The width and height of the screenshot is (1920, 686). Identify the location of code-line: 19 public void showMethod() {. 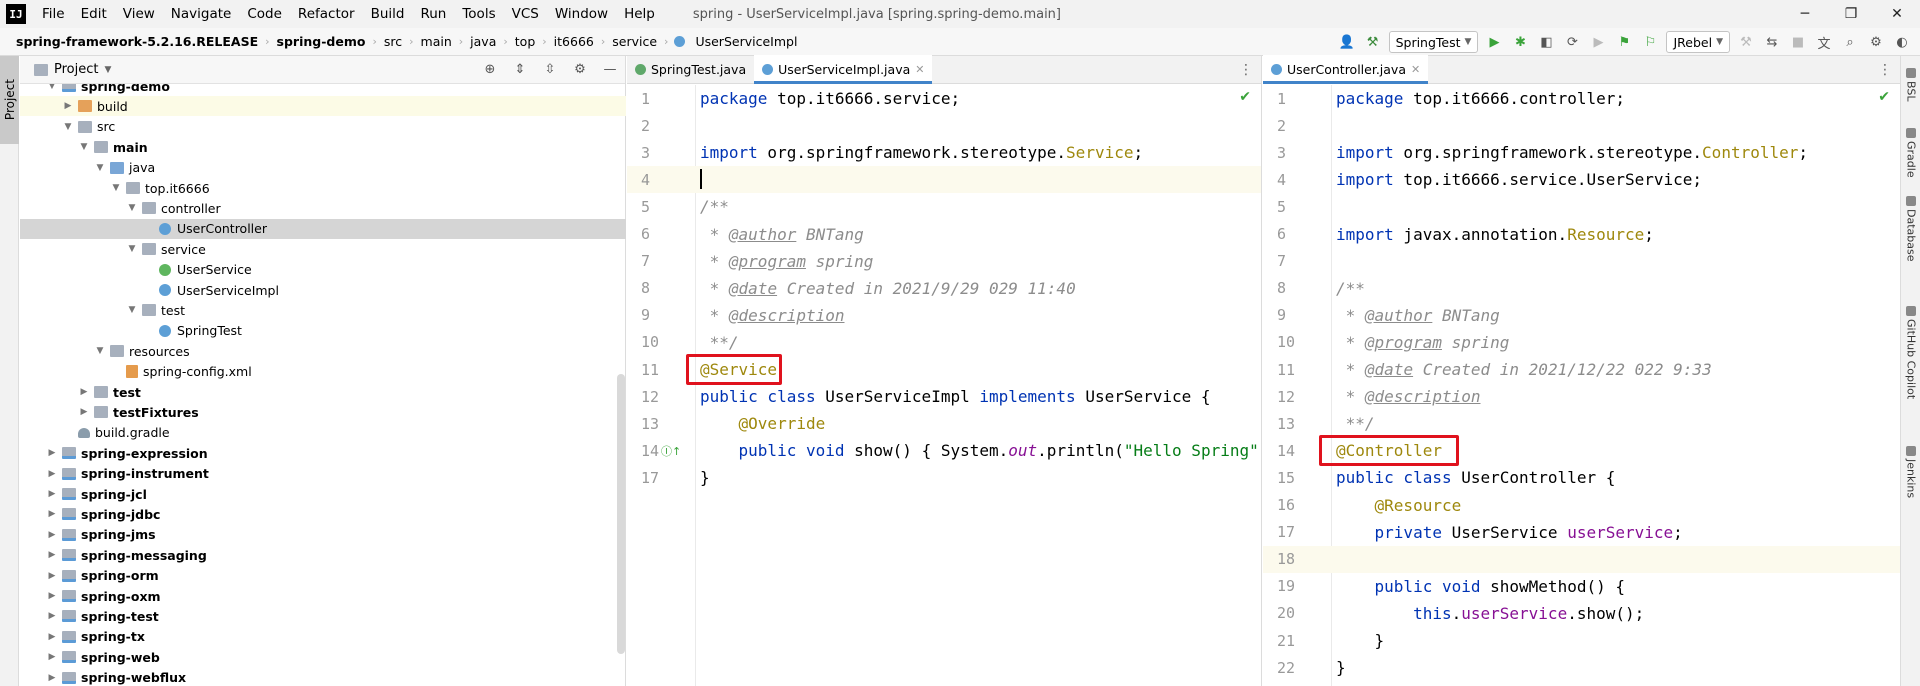
(1581, 586).